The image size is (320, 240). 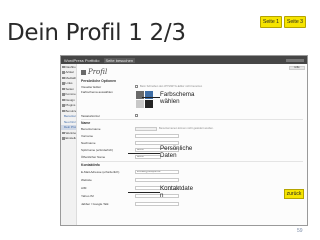 What do you see at coordinates (96, 33) in the screenshot?
I see `slide-title: Dein Profil 1 2/3` at bounding box center [96, 33].